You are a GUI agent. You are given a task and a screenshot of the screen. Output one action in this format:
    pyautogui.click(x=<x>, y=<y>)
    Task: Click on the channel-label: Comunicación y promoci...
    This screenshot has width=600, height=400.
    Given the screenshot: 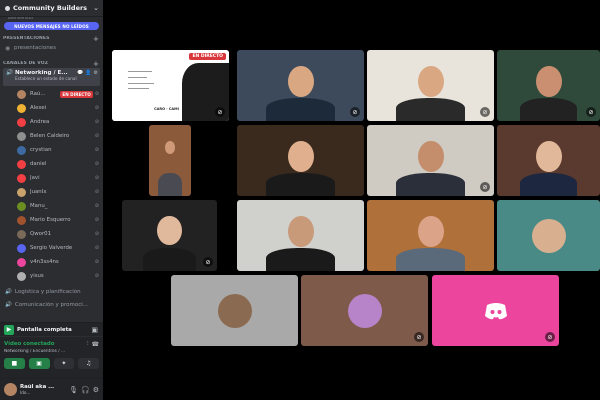 What is the action you would take?
    pyautogui.click(x=51, y=304)
    